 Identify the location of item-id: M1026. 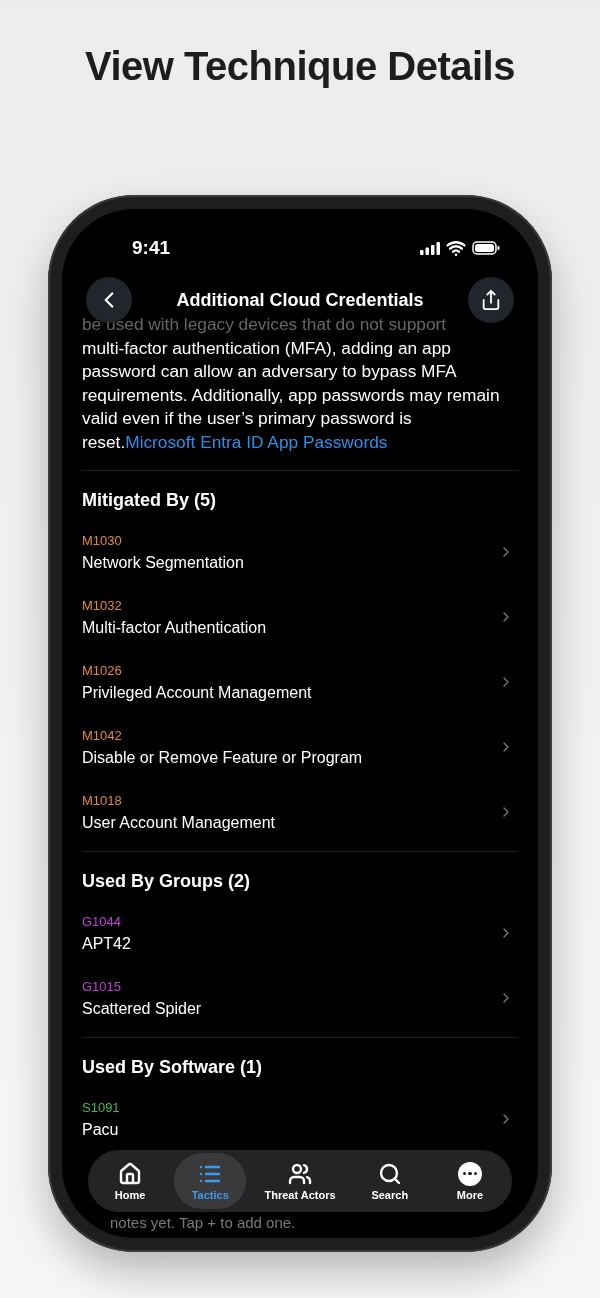
(102, 670).